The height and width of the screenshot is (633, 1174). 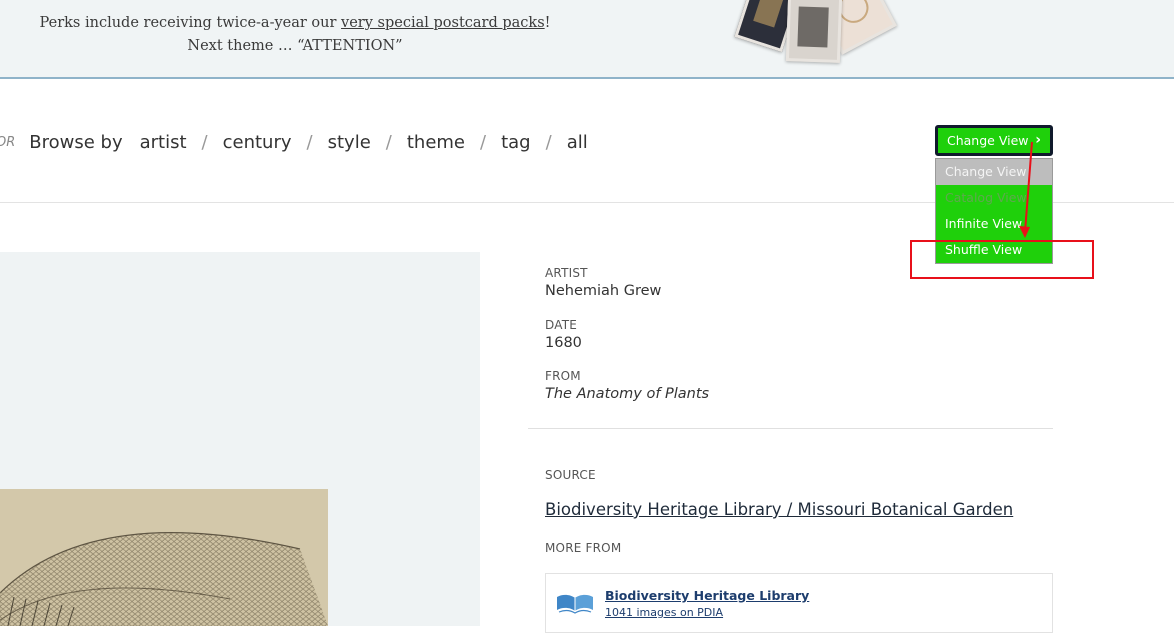 I want to click on browse-tag-link: tag, so click(x=516, y=142).